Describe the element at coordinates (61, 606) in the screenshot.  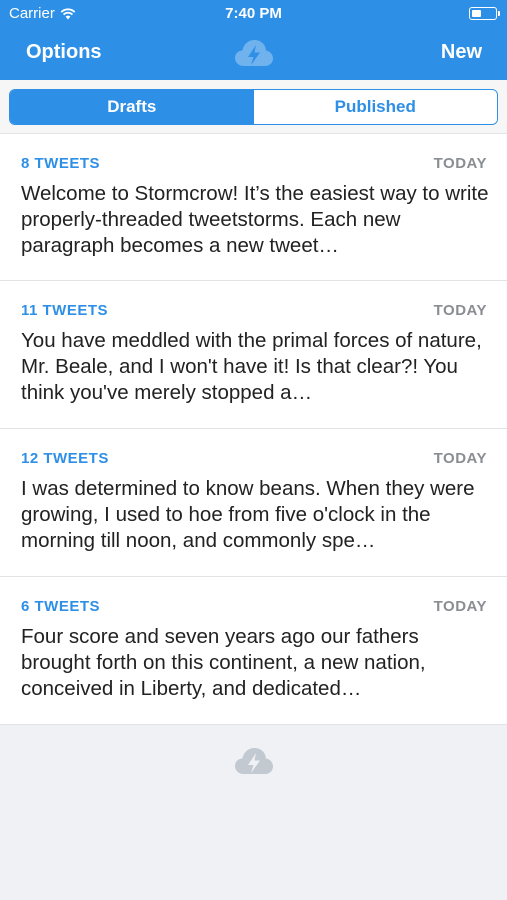
I see `tweet-count: 6 TWEETS` at that location.